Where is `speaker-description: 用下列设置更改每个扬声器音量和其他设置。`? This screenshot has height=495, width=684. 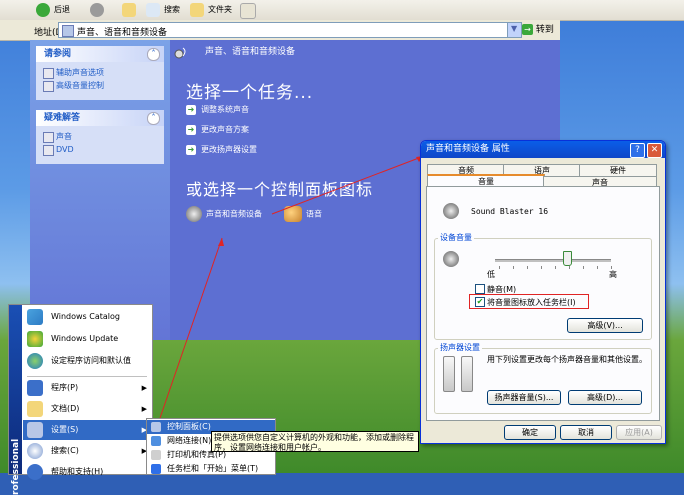 speaker-description: 用下列设置更改每个扬声器音量和其他设置。 is located at coordinates (567, 359).